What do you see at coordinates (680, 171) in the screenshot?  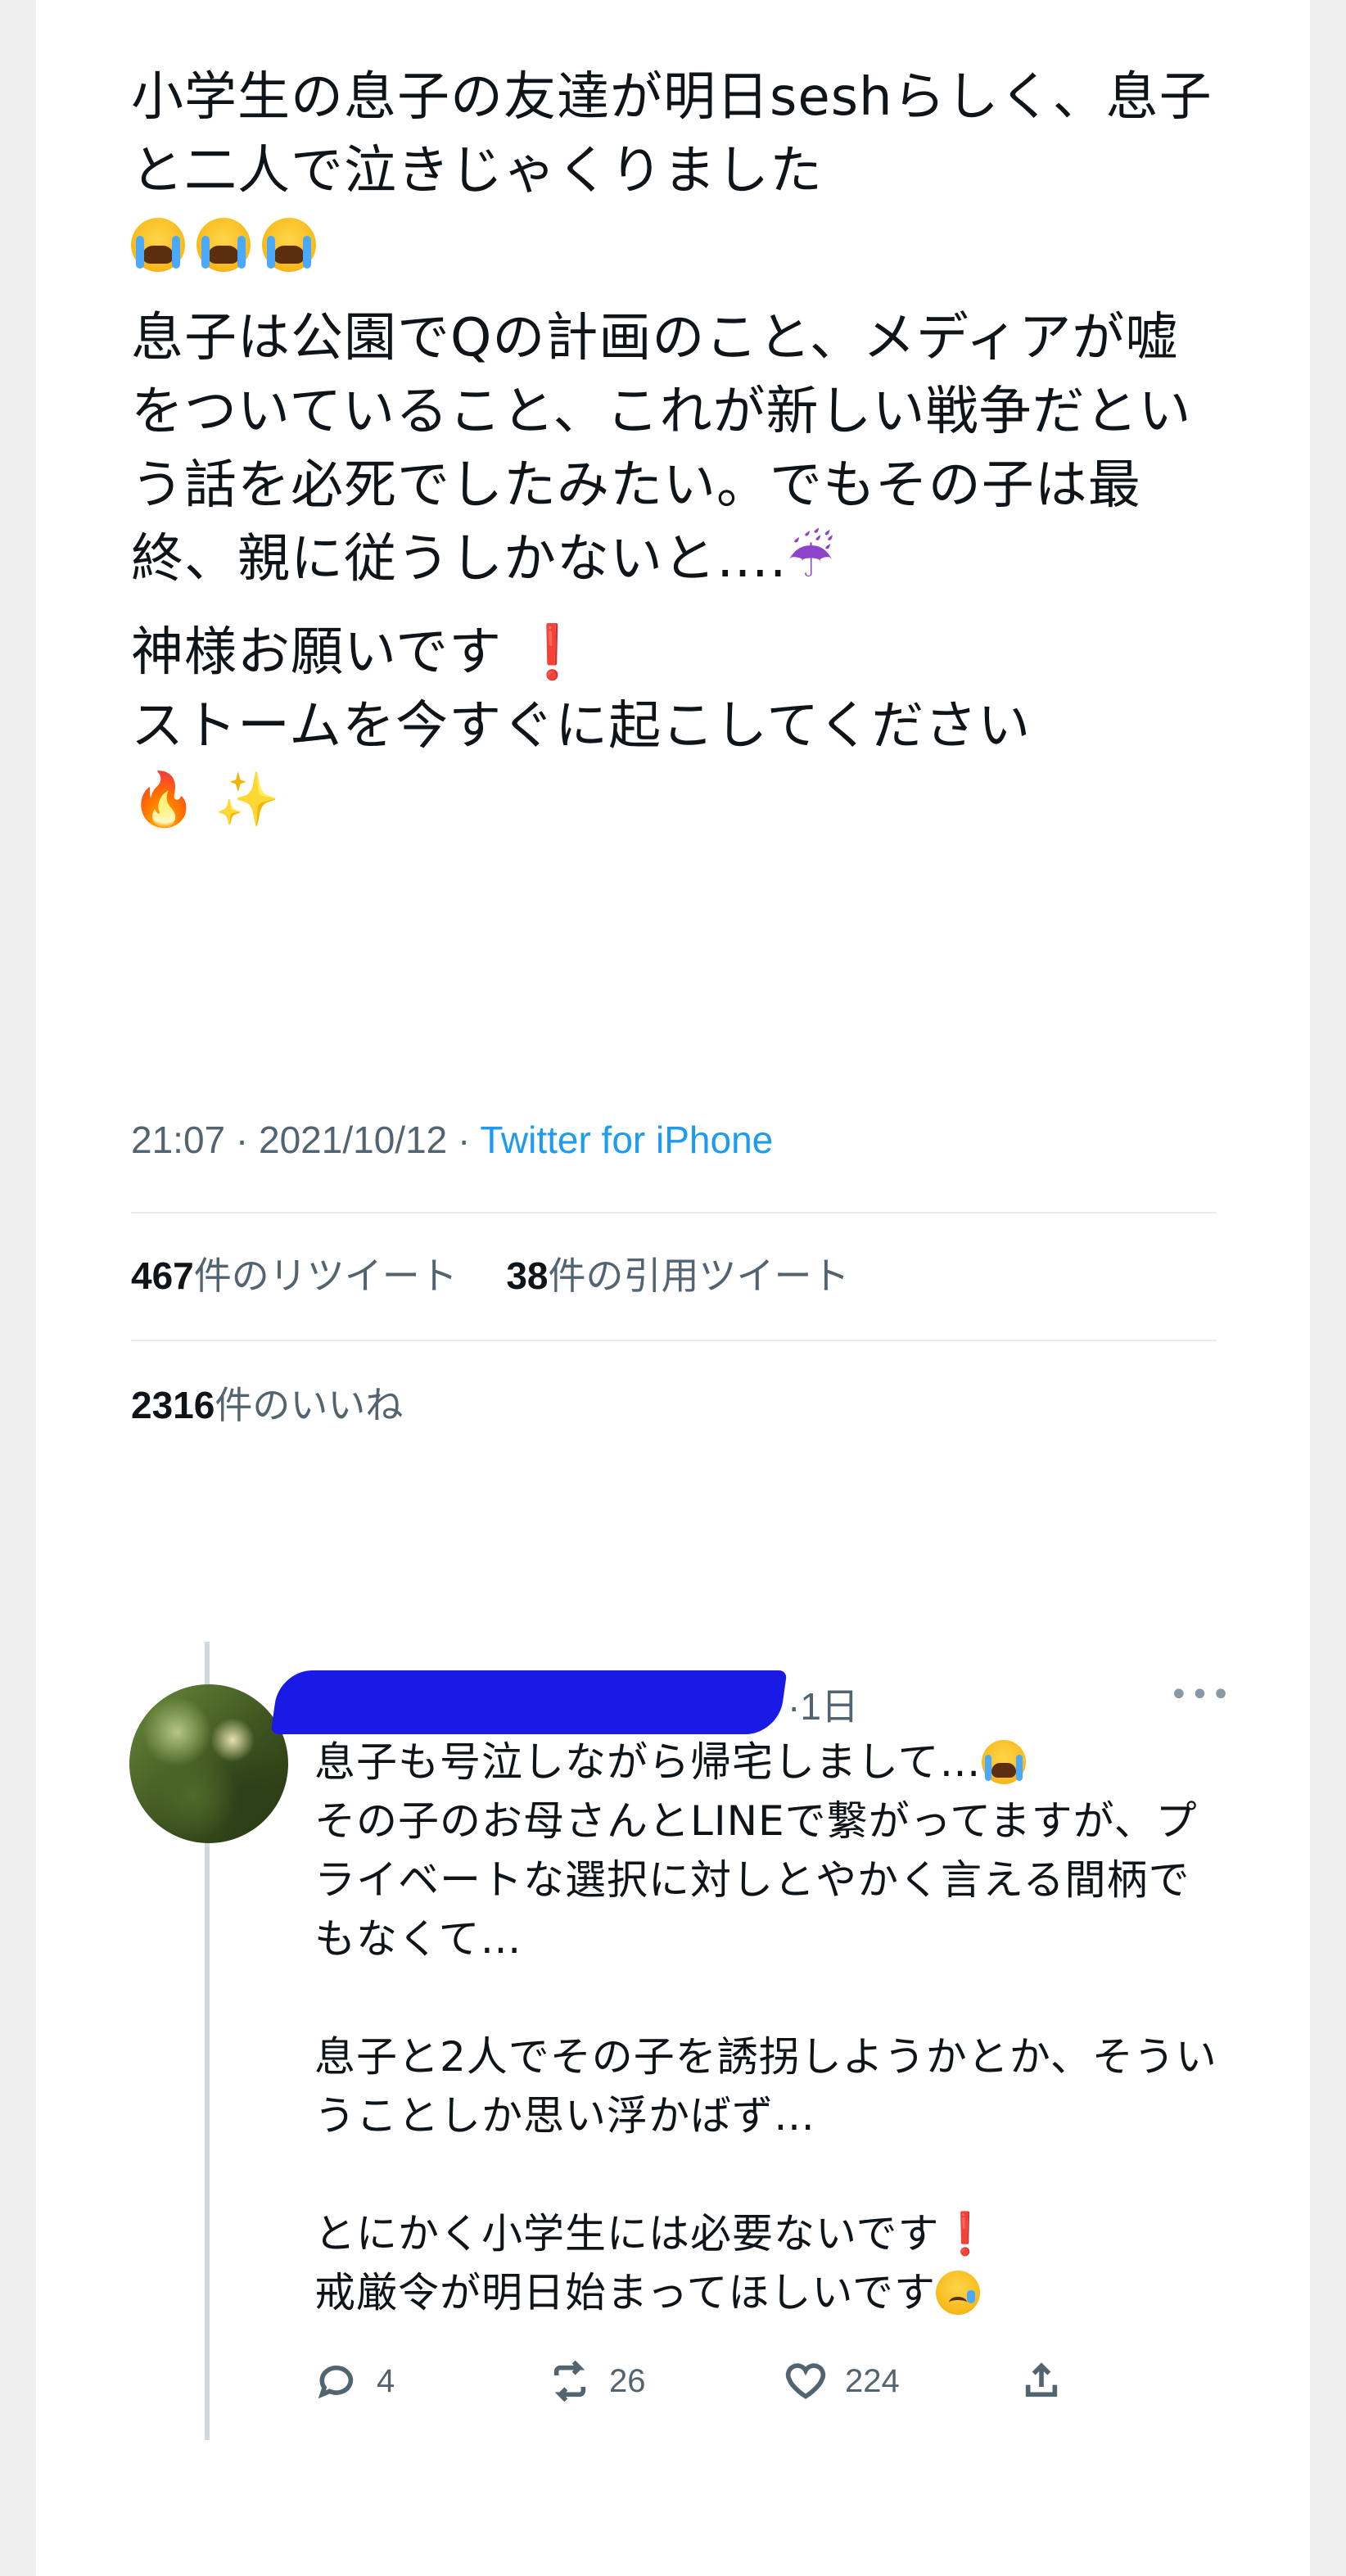 I see `tweet-paragraph-1: 小学生の息子の友達が明日seshらしく、息子と二人で泣きじゃくりました` at bounding box center [680, 171].